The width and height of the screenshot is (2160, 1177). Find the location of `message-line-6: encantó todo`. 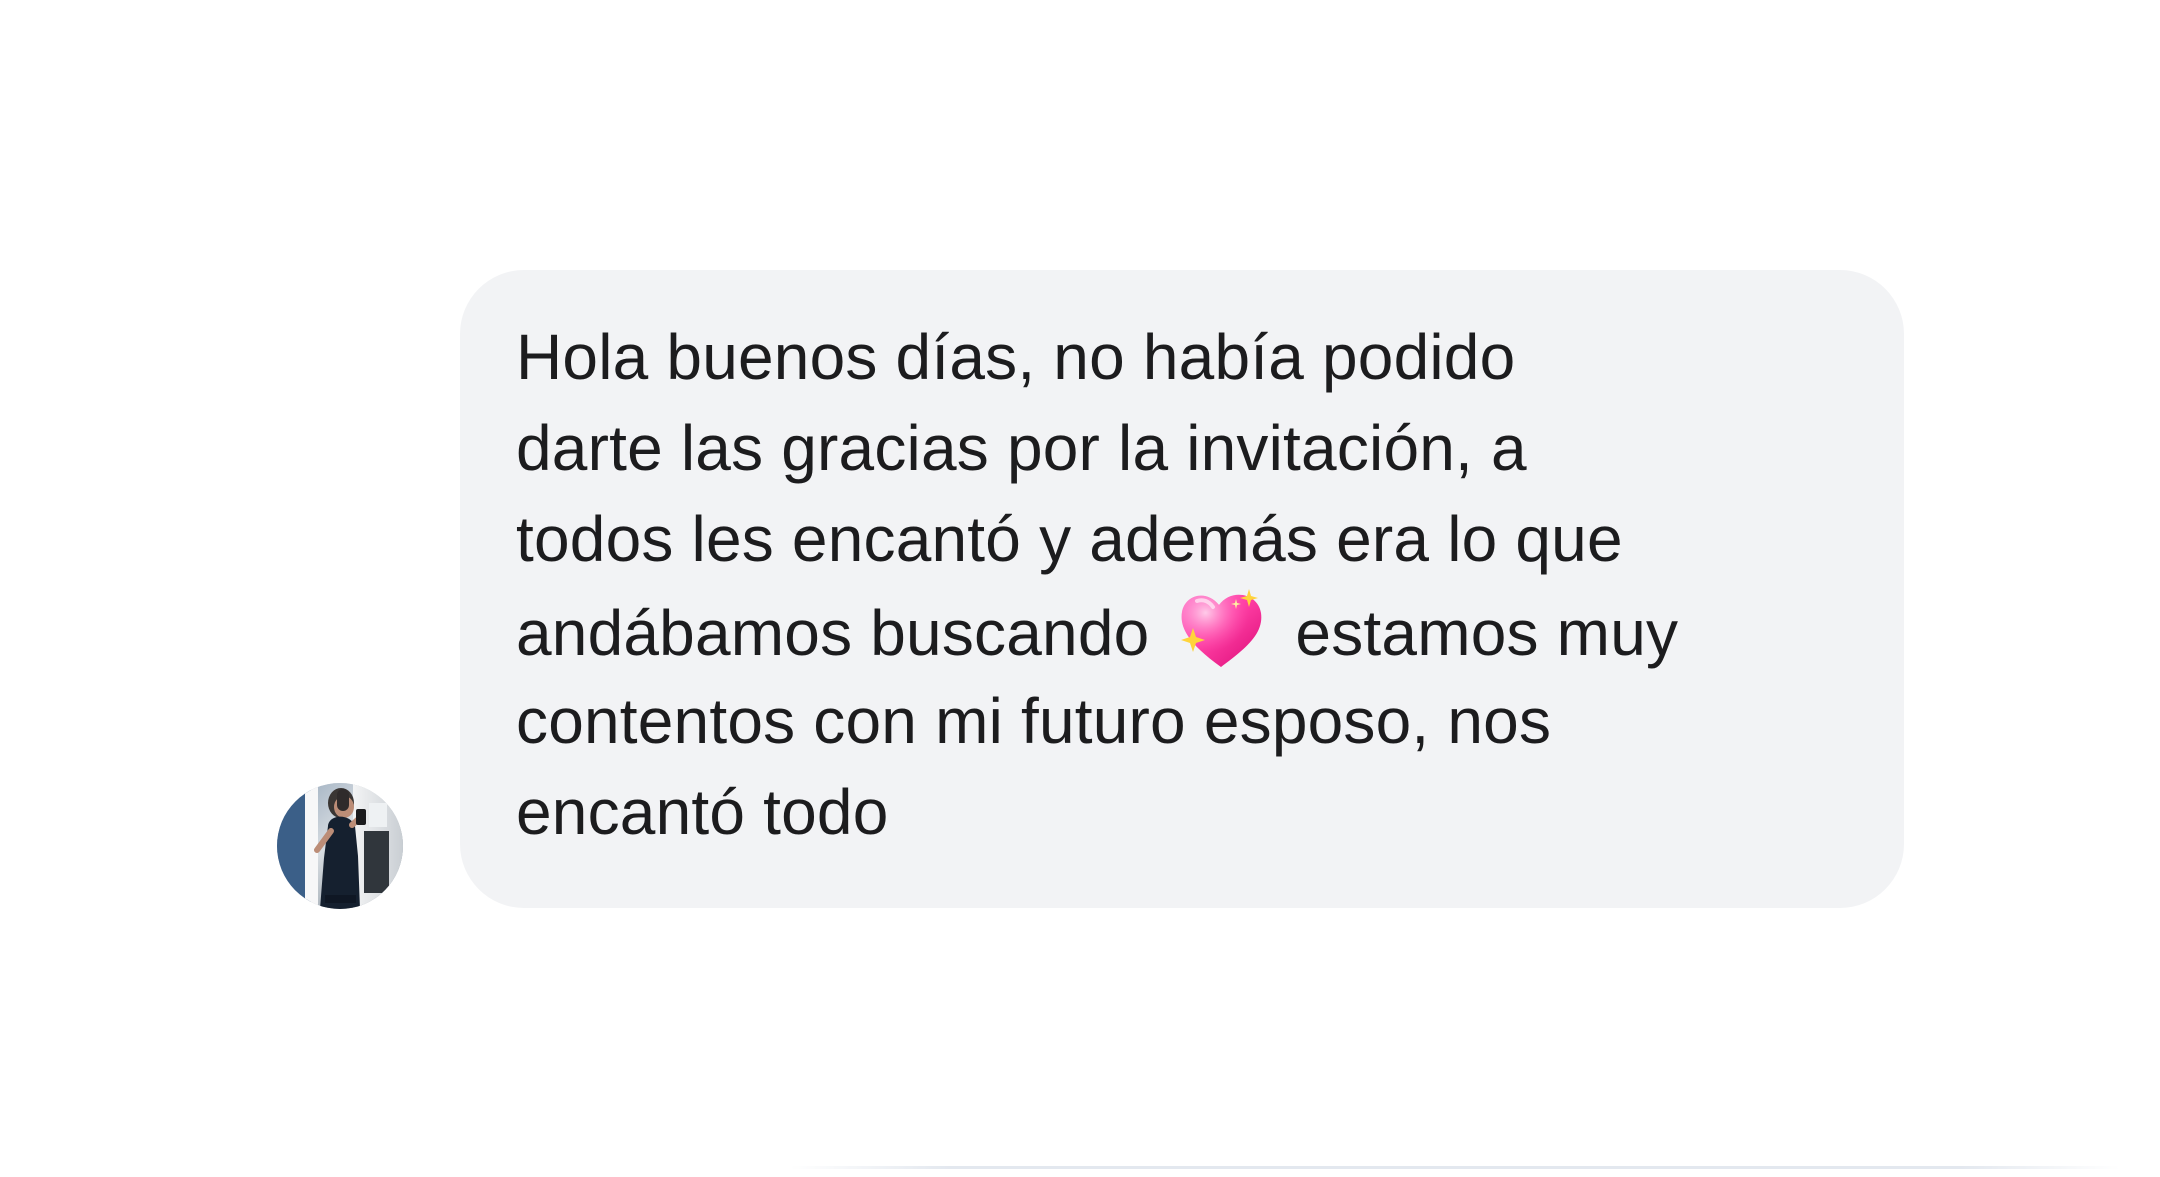

message-line-6: encantó todo is located at coordinates (702, 812).